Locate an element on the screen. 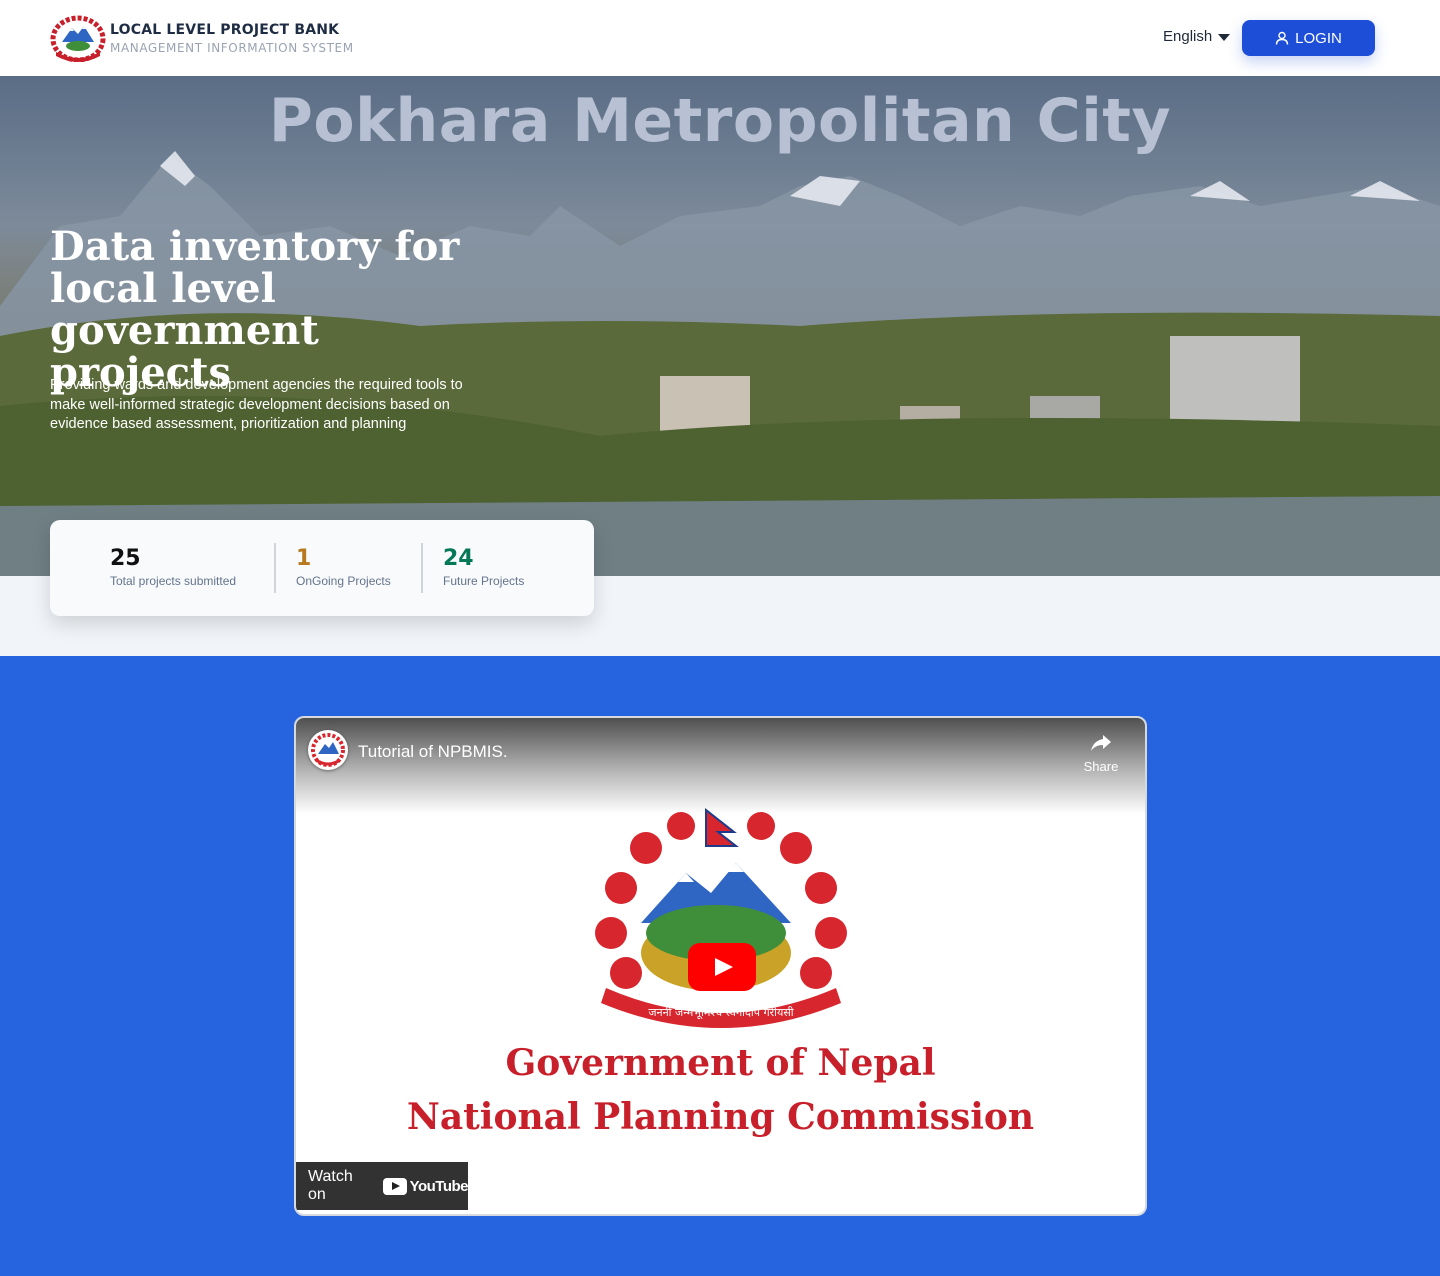  stat-ongoing-value: 1 is located at coordinates (304, 558).